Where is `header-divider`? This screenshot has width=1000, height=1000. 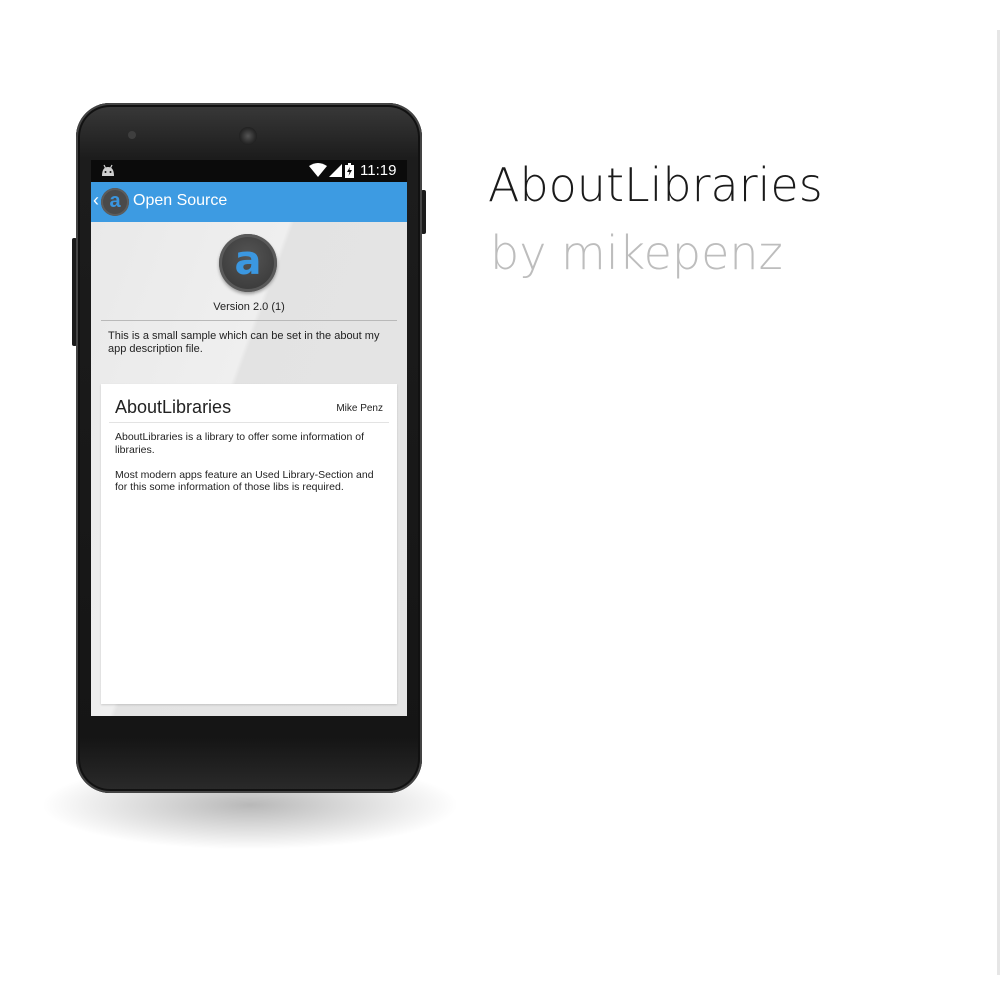
header-divider is located at coordinates (249, 320).